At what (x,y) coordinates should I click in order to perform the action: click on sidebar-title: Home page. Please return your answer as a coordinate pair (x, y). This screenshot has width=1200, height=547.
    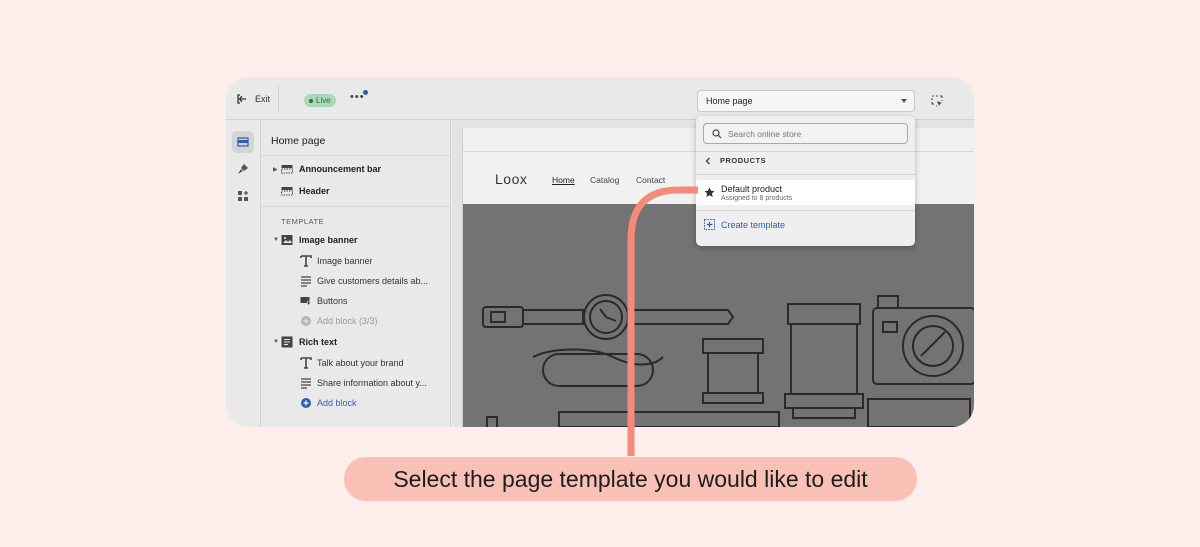
    Looking at the image, I should click on (298, 141).